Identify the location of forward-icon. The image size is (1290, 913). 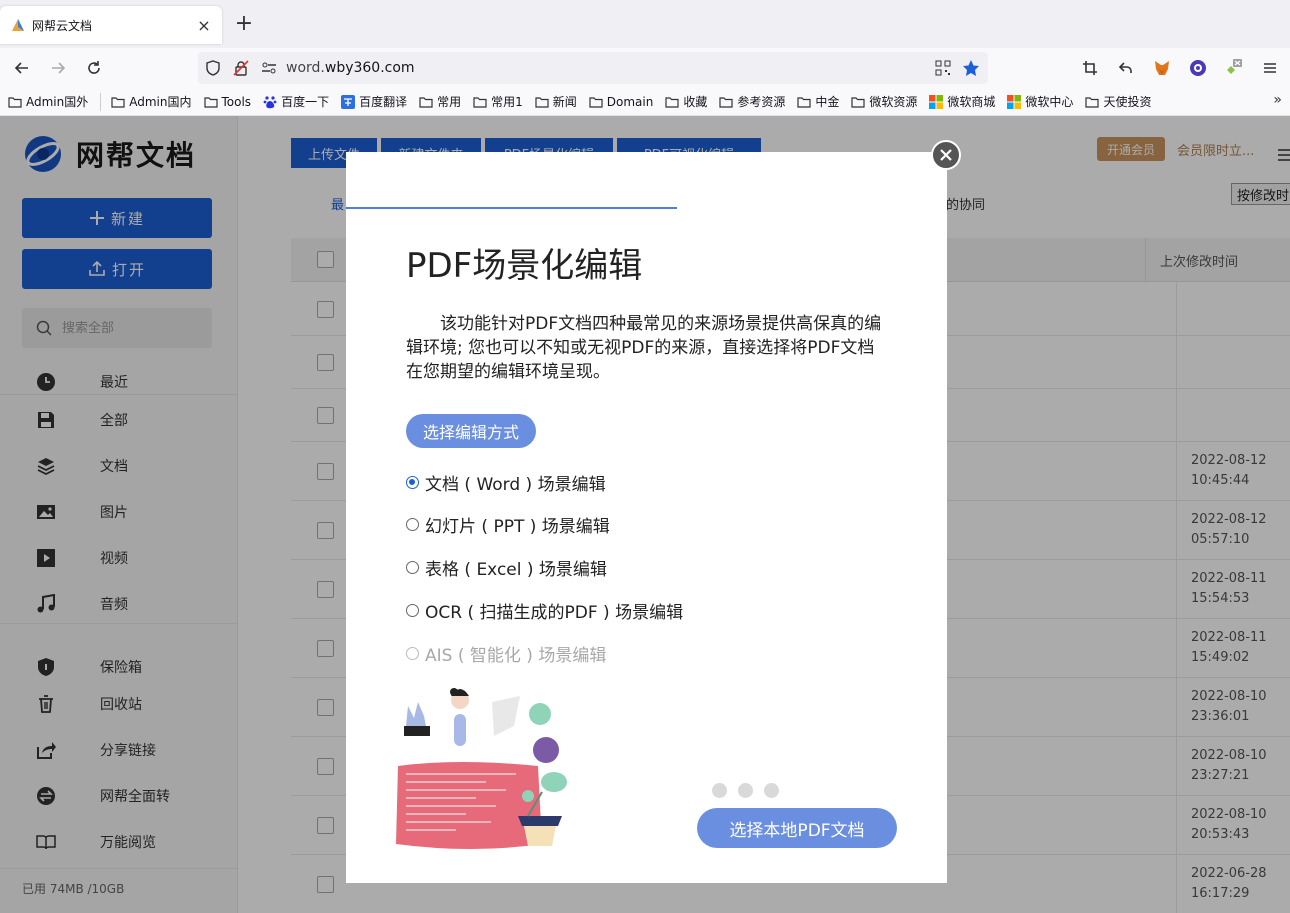
(58, 68).